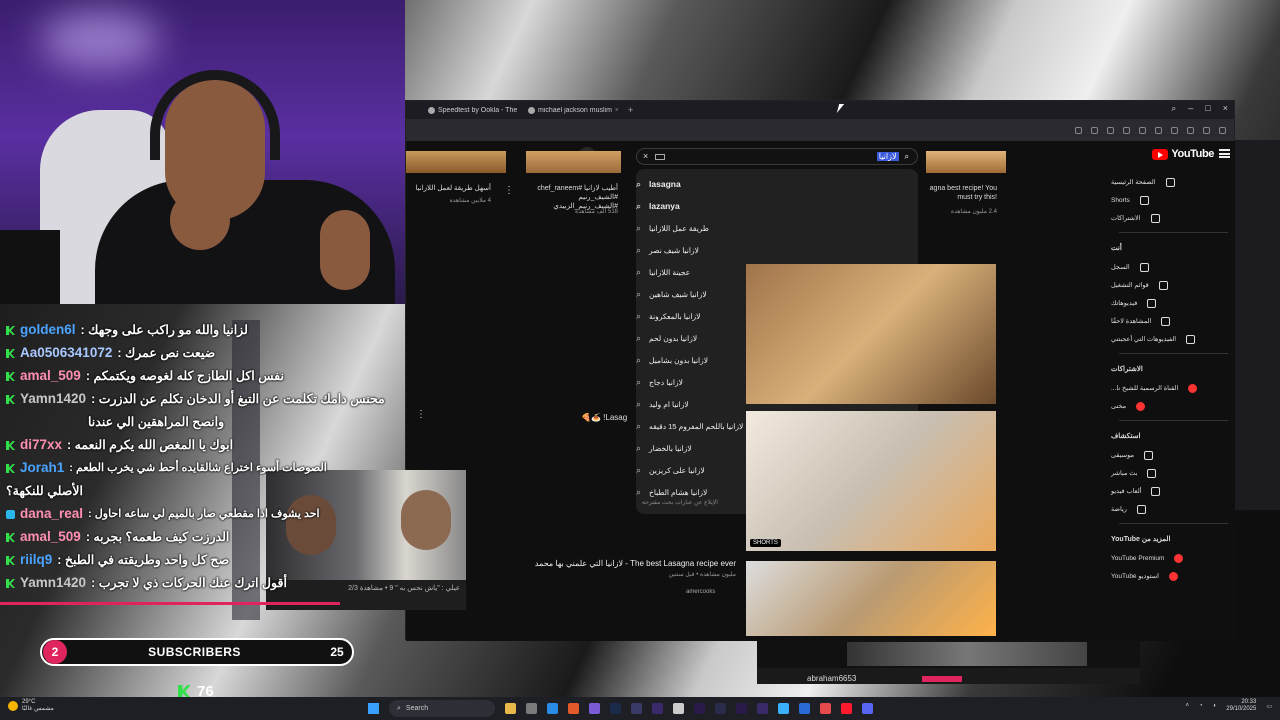 This screenshot has height=720, width=1280. I want to click on search-placeholder: Search, so click(417, 708).